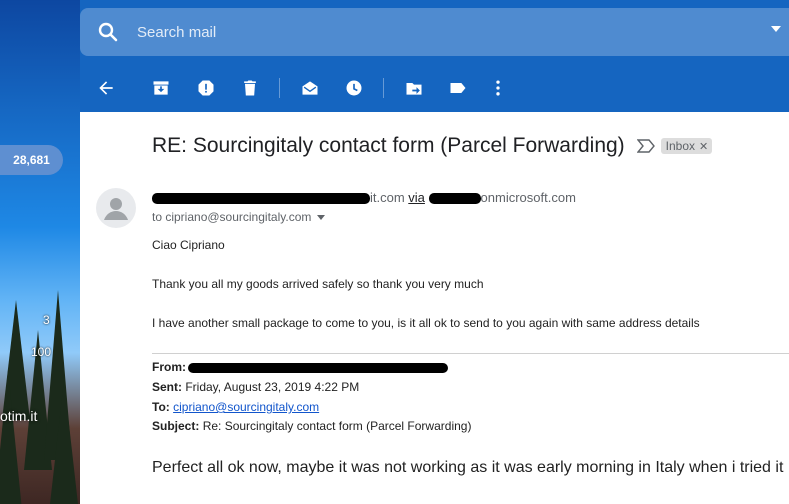 The height and width of the screenshot is (504, 789). What do you see at coordinates (41, 352) in the screenshot?
I see `sidebar-count: 100` at bounding box center [41, 352].